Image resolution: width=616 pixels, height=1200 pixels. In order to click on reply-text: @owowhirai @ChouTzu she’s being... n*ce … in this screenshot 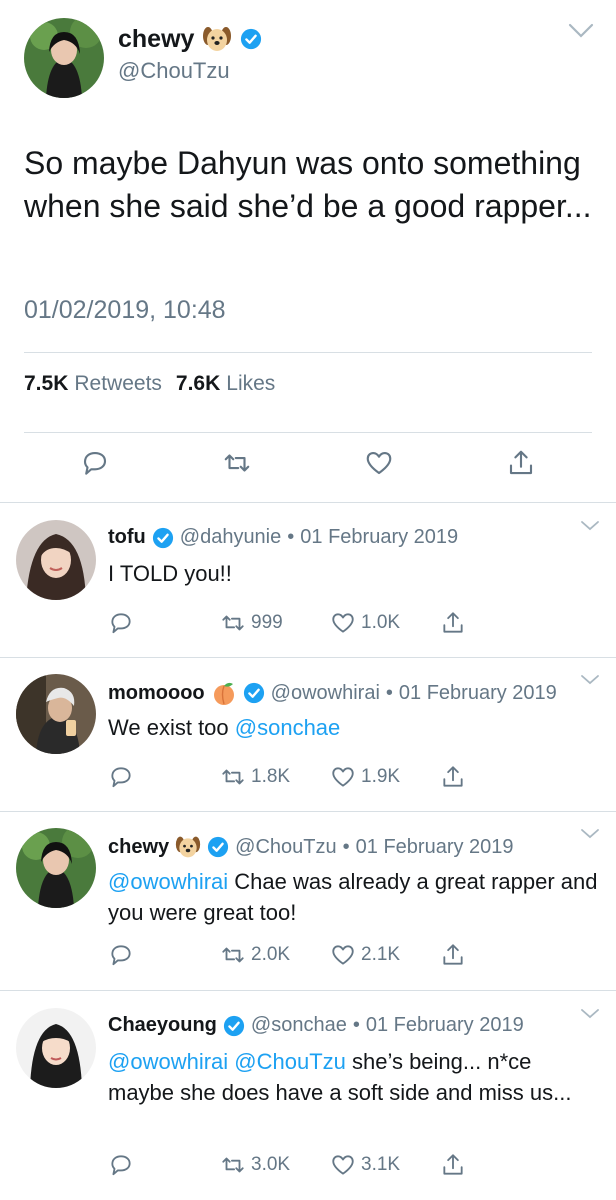, I will do `click(353, 1077)`.